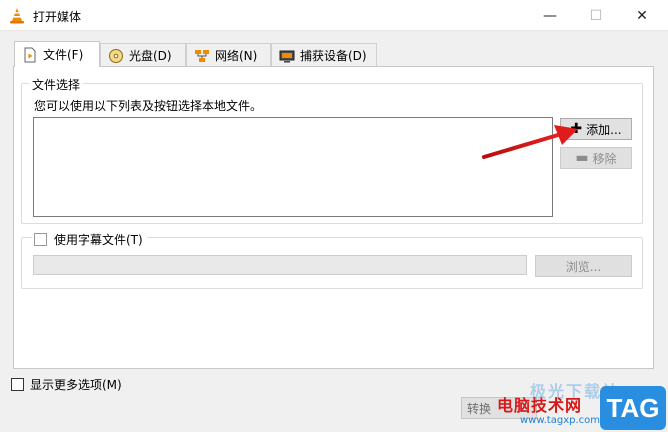  Describe the element at coordinates (287, 56) in the screenshot. I see `capture-device-icon` at that location.